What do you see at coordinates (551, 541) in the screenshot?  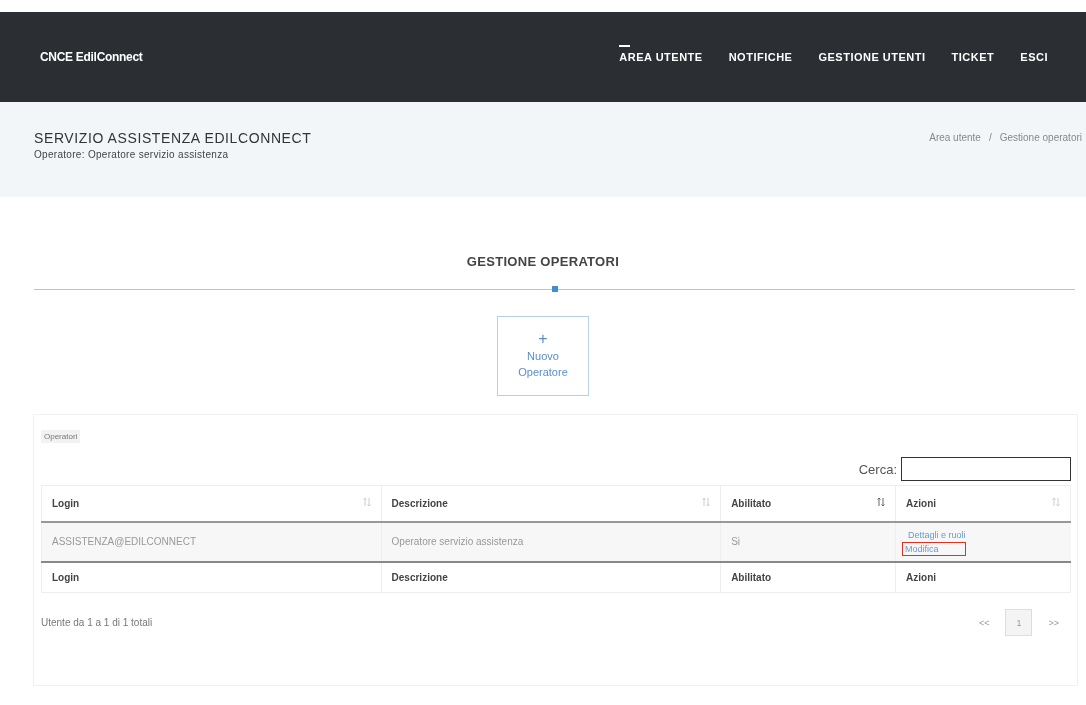 I see `table-cell: Operatore servizio assistenza` at bounding box center [551, 541].